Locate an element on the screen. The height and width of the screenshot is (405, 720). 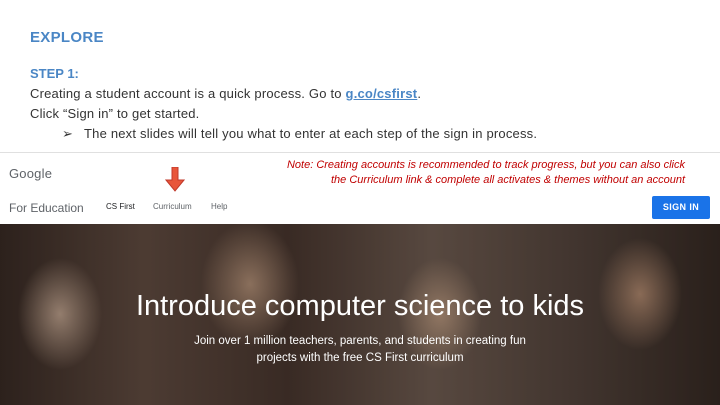
instruction-line-2: Click “Sign in” to get started. is located at coordinates (115, 113).